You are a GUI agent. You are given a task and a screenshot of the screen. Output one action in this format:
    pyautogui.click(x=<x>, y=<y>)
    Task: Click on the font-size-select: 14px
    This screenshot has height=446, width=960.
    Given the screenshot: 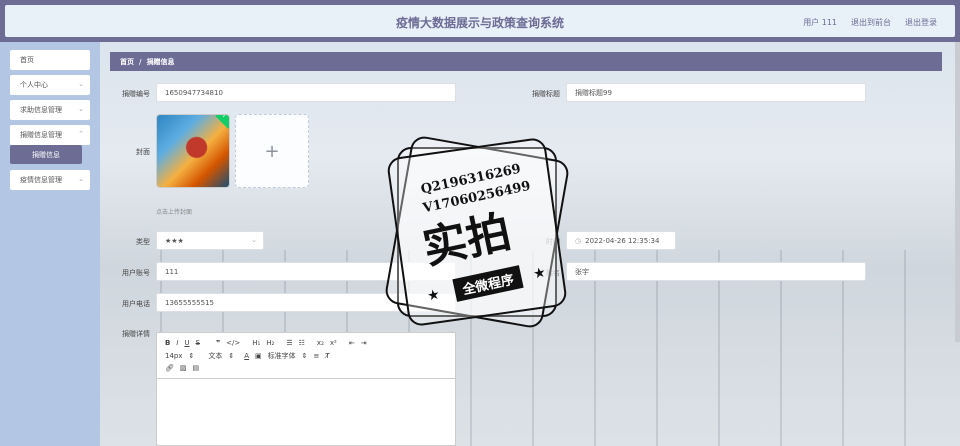 What is the action you would take?
    pyautogui.click(x=174, y=356)
    